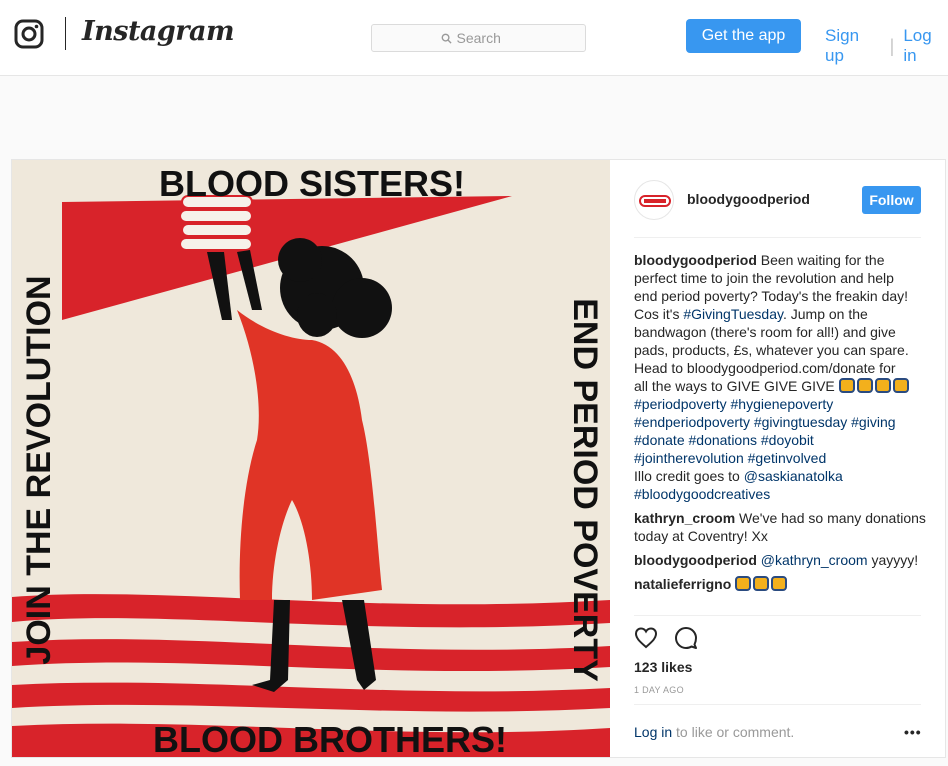 The image size is (948, 766). What do you see at coordinates (659, 690) in the screenshot?
I see `post-timestamp: 1 DAY AGO` at bounding box center [659, 690].